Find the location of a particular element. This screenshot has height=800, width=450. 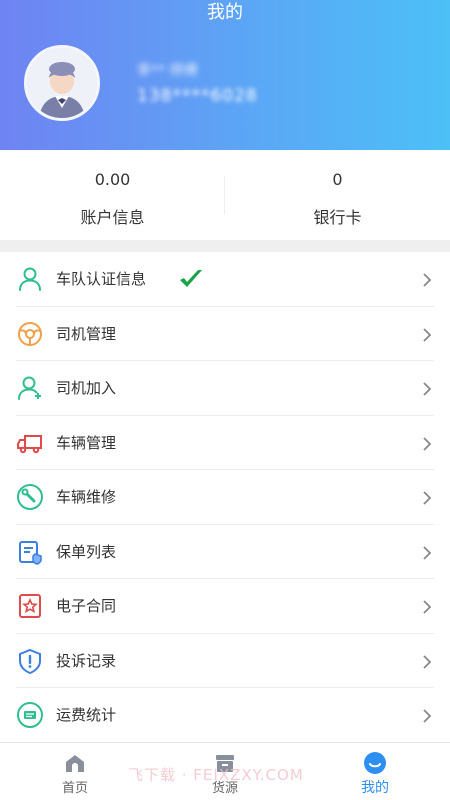

user-phone: 138****6028 is located at coordinates (197, 96).